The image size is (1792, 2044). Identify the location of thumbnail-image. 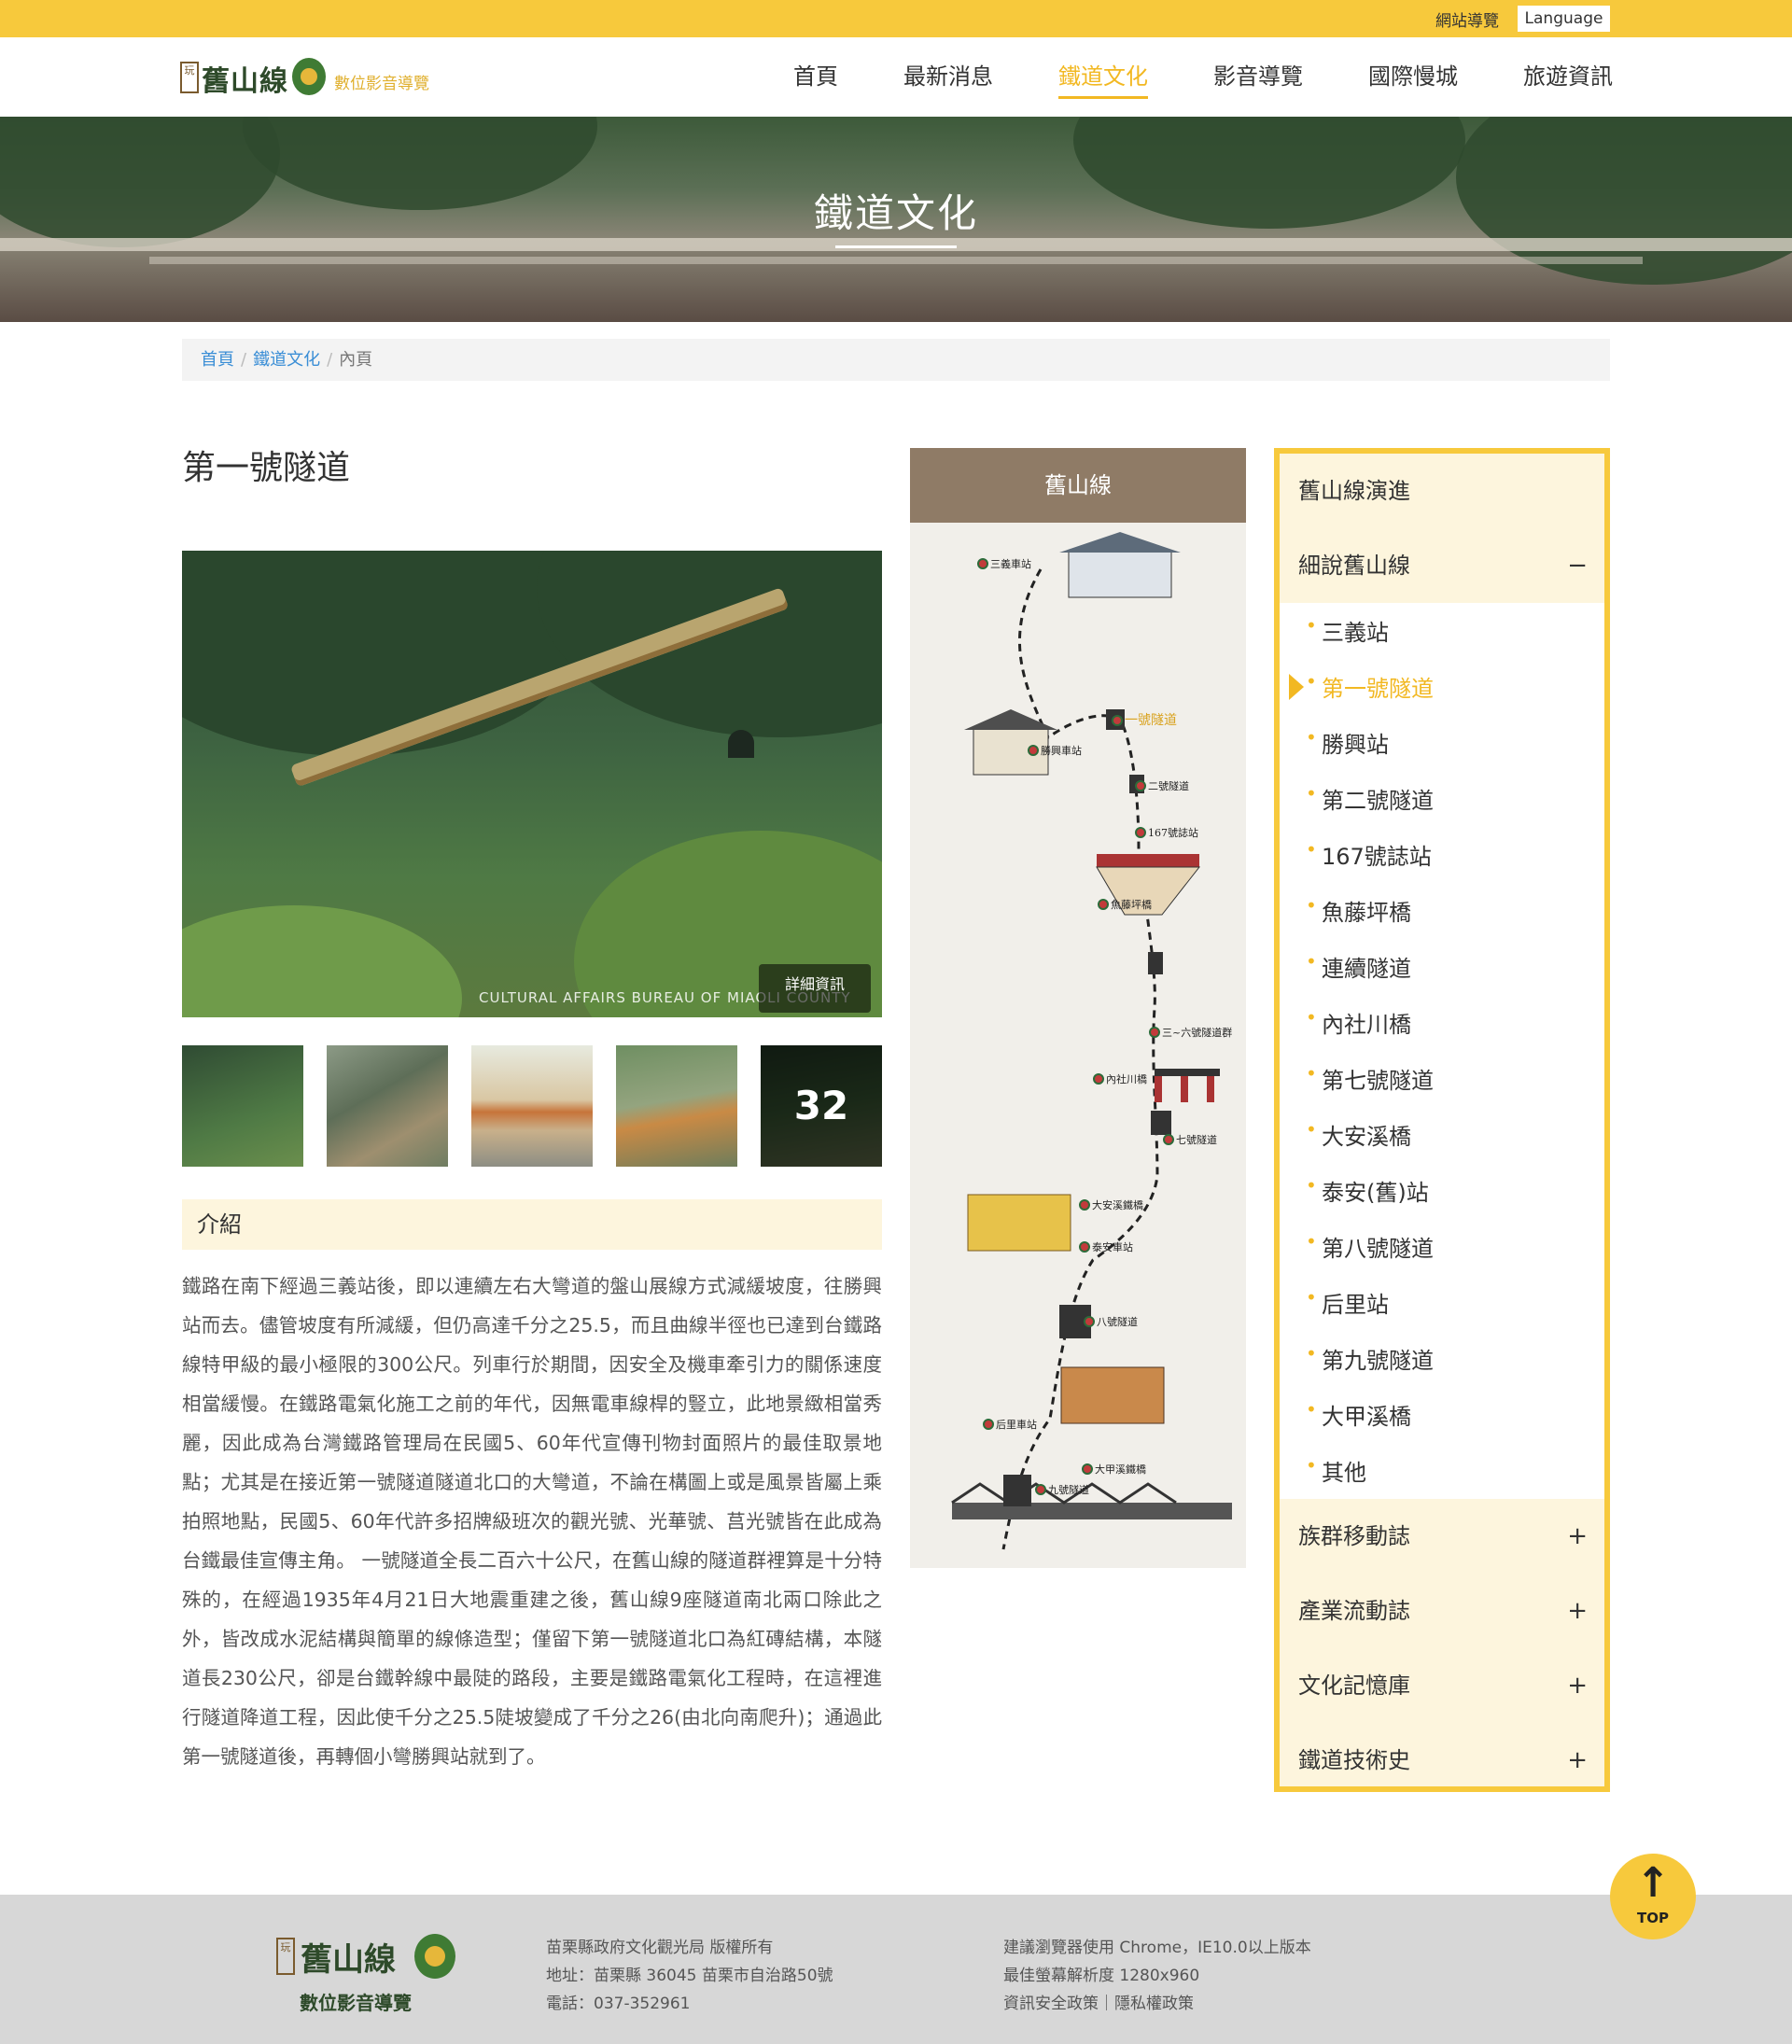
(242, 1106).